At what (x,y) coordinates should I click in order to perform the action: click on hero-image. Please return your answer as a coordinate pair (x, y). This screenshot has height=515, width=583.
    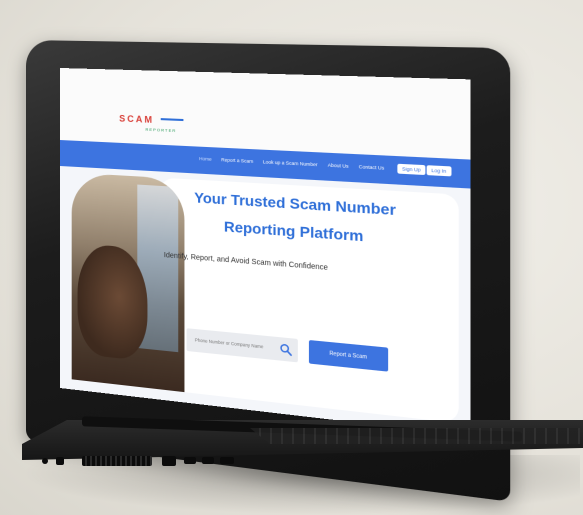
    Looking at the image, I should click on (128, 282).